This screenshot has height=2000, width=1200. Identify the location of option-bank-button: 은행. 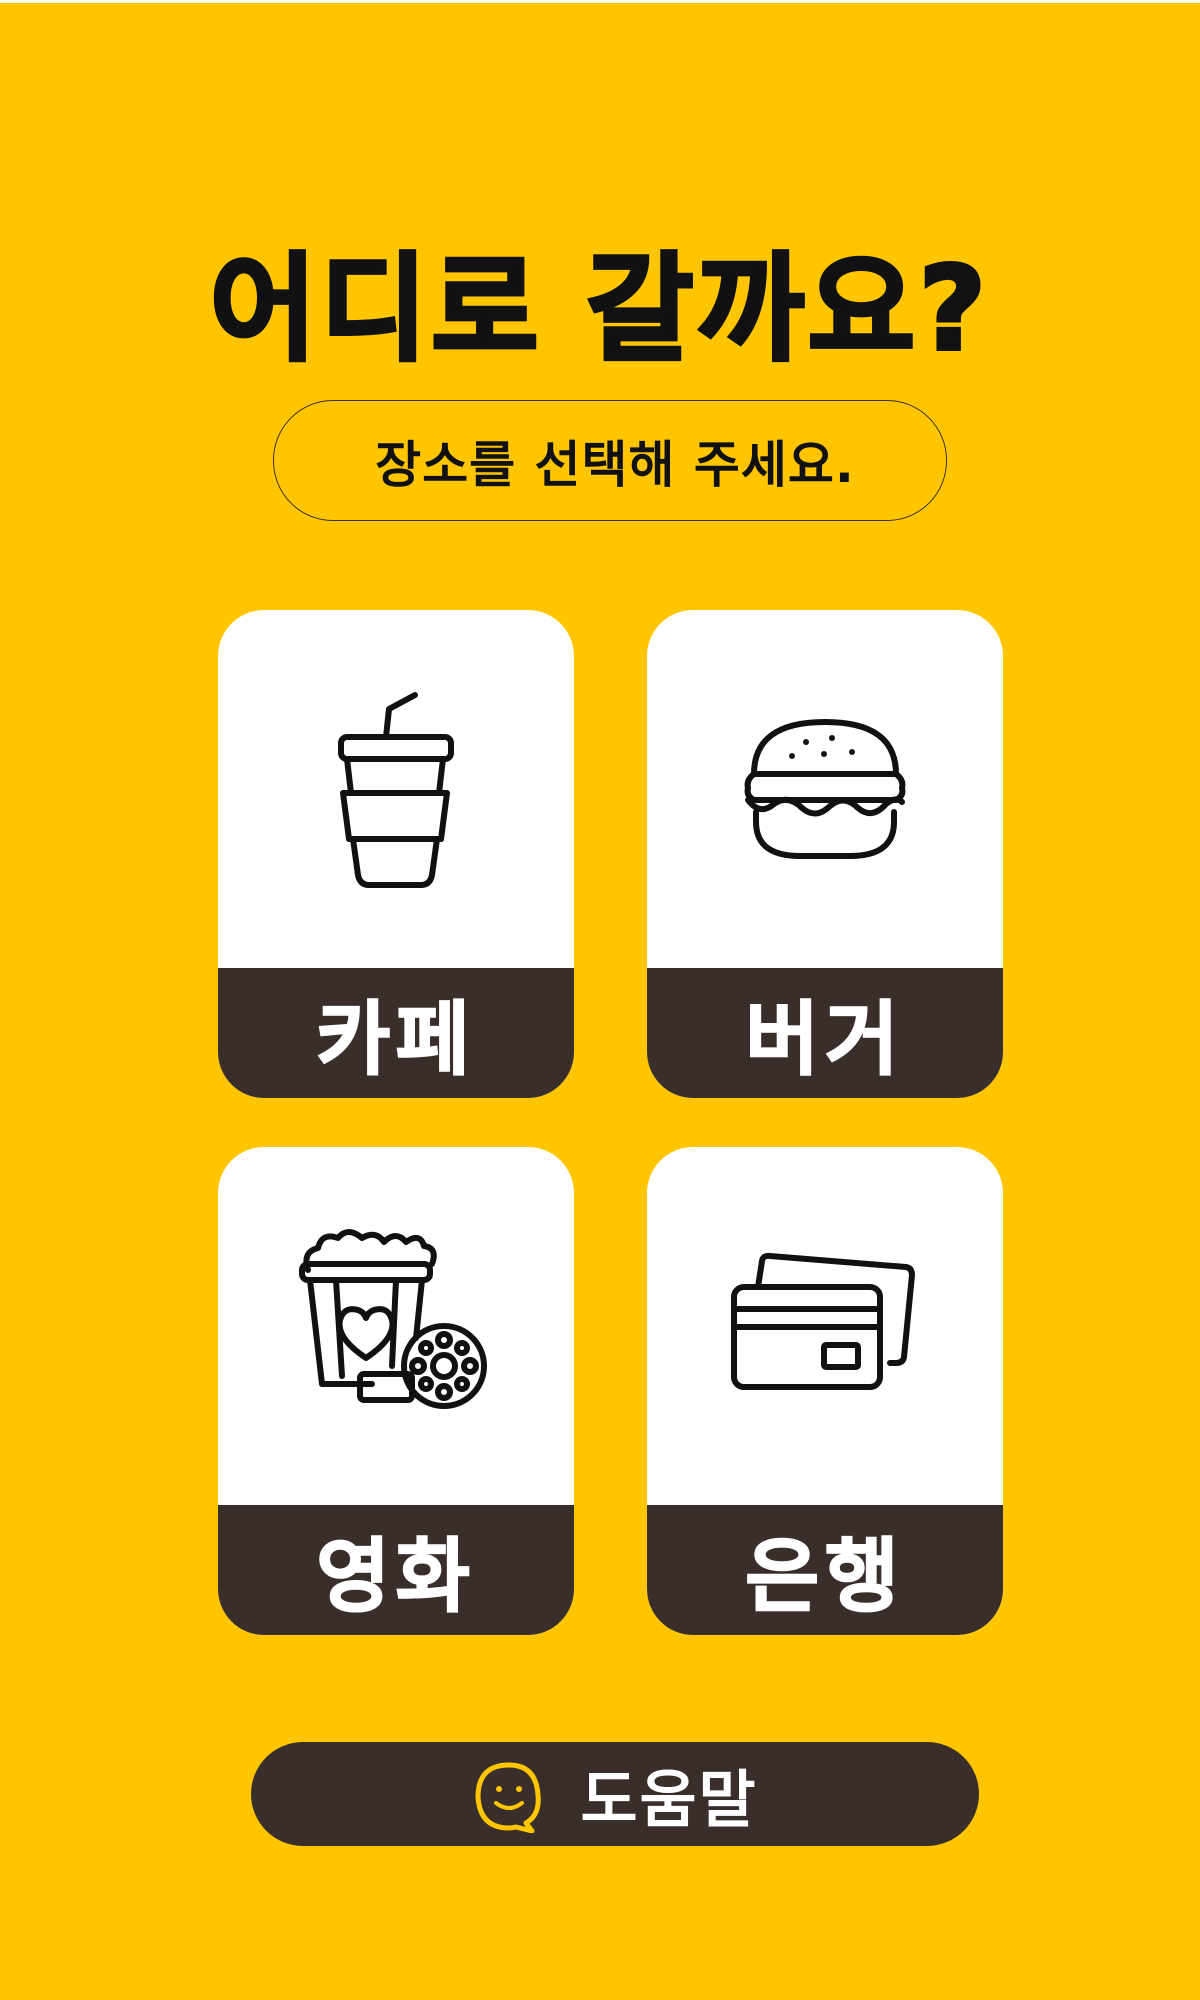
(825, 1391).